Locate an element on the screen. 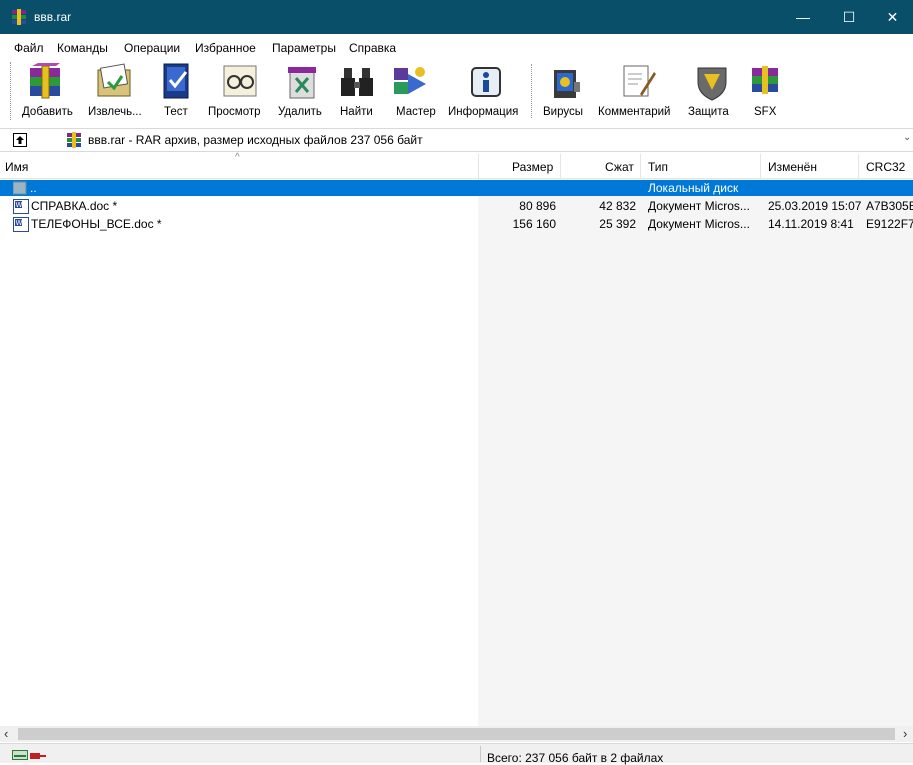 The image size is (913, 765). column-header-modified: Изменён is located at coordinates (792, 167).